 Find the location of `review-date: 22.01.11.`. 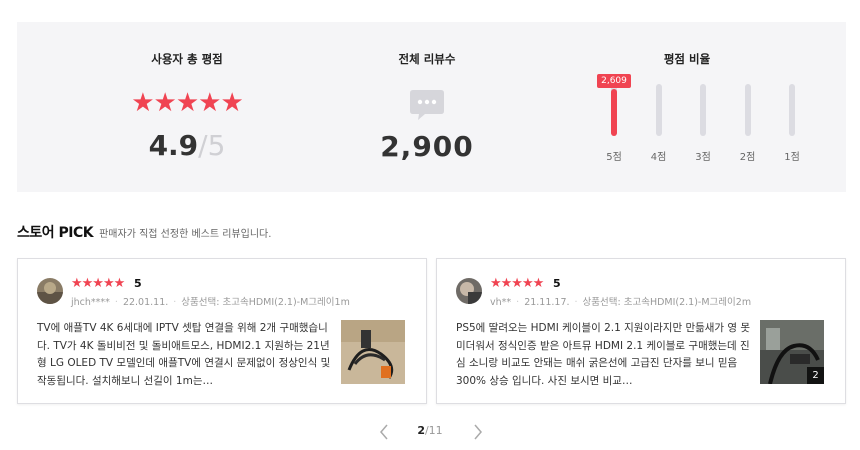

review-date: 22.01.11. is located at coordinates (145, 302).